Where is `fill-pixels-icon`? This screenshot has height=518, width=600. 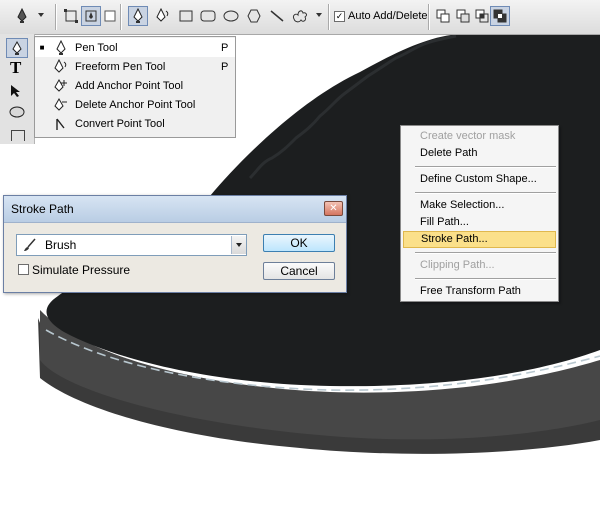
fill-pixels-icon is located at coordinates (110, 16).